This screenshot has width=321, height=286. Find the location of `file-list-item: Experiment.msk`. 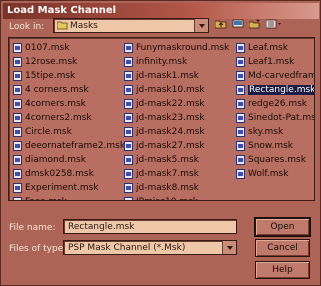

file-list-item: Experiment.msk is located at coordinates (69, 188).